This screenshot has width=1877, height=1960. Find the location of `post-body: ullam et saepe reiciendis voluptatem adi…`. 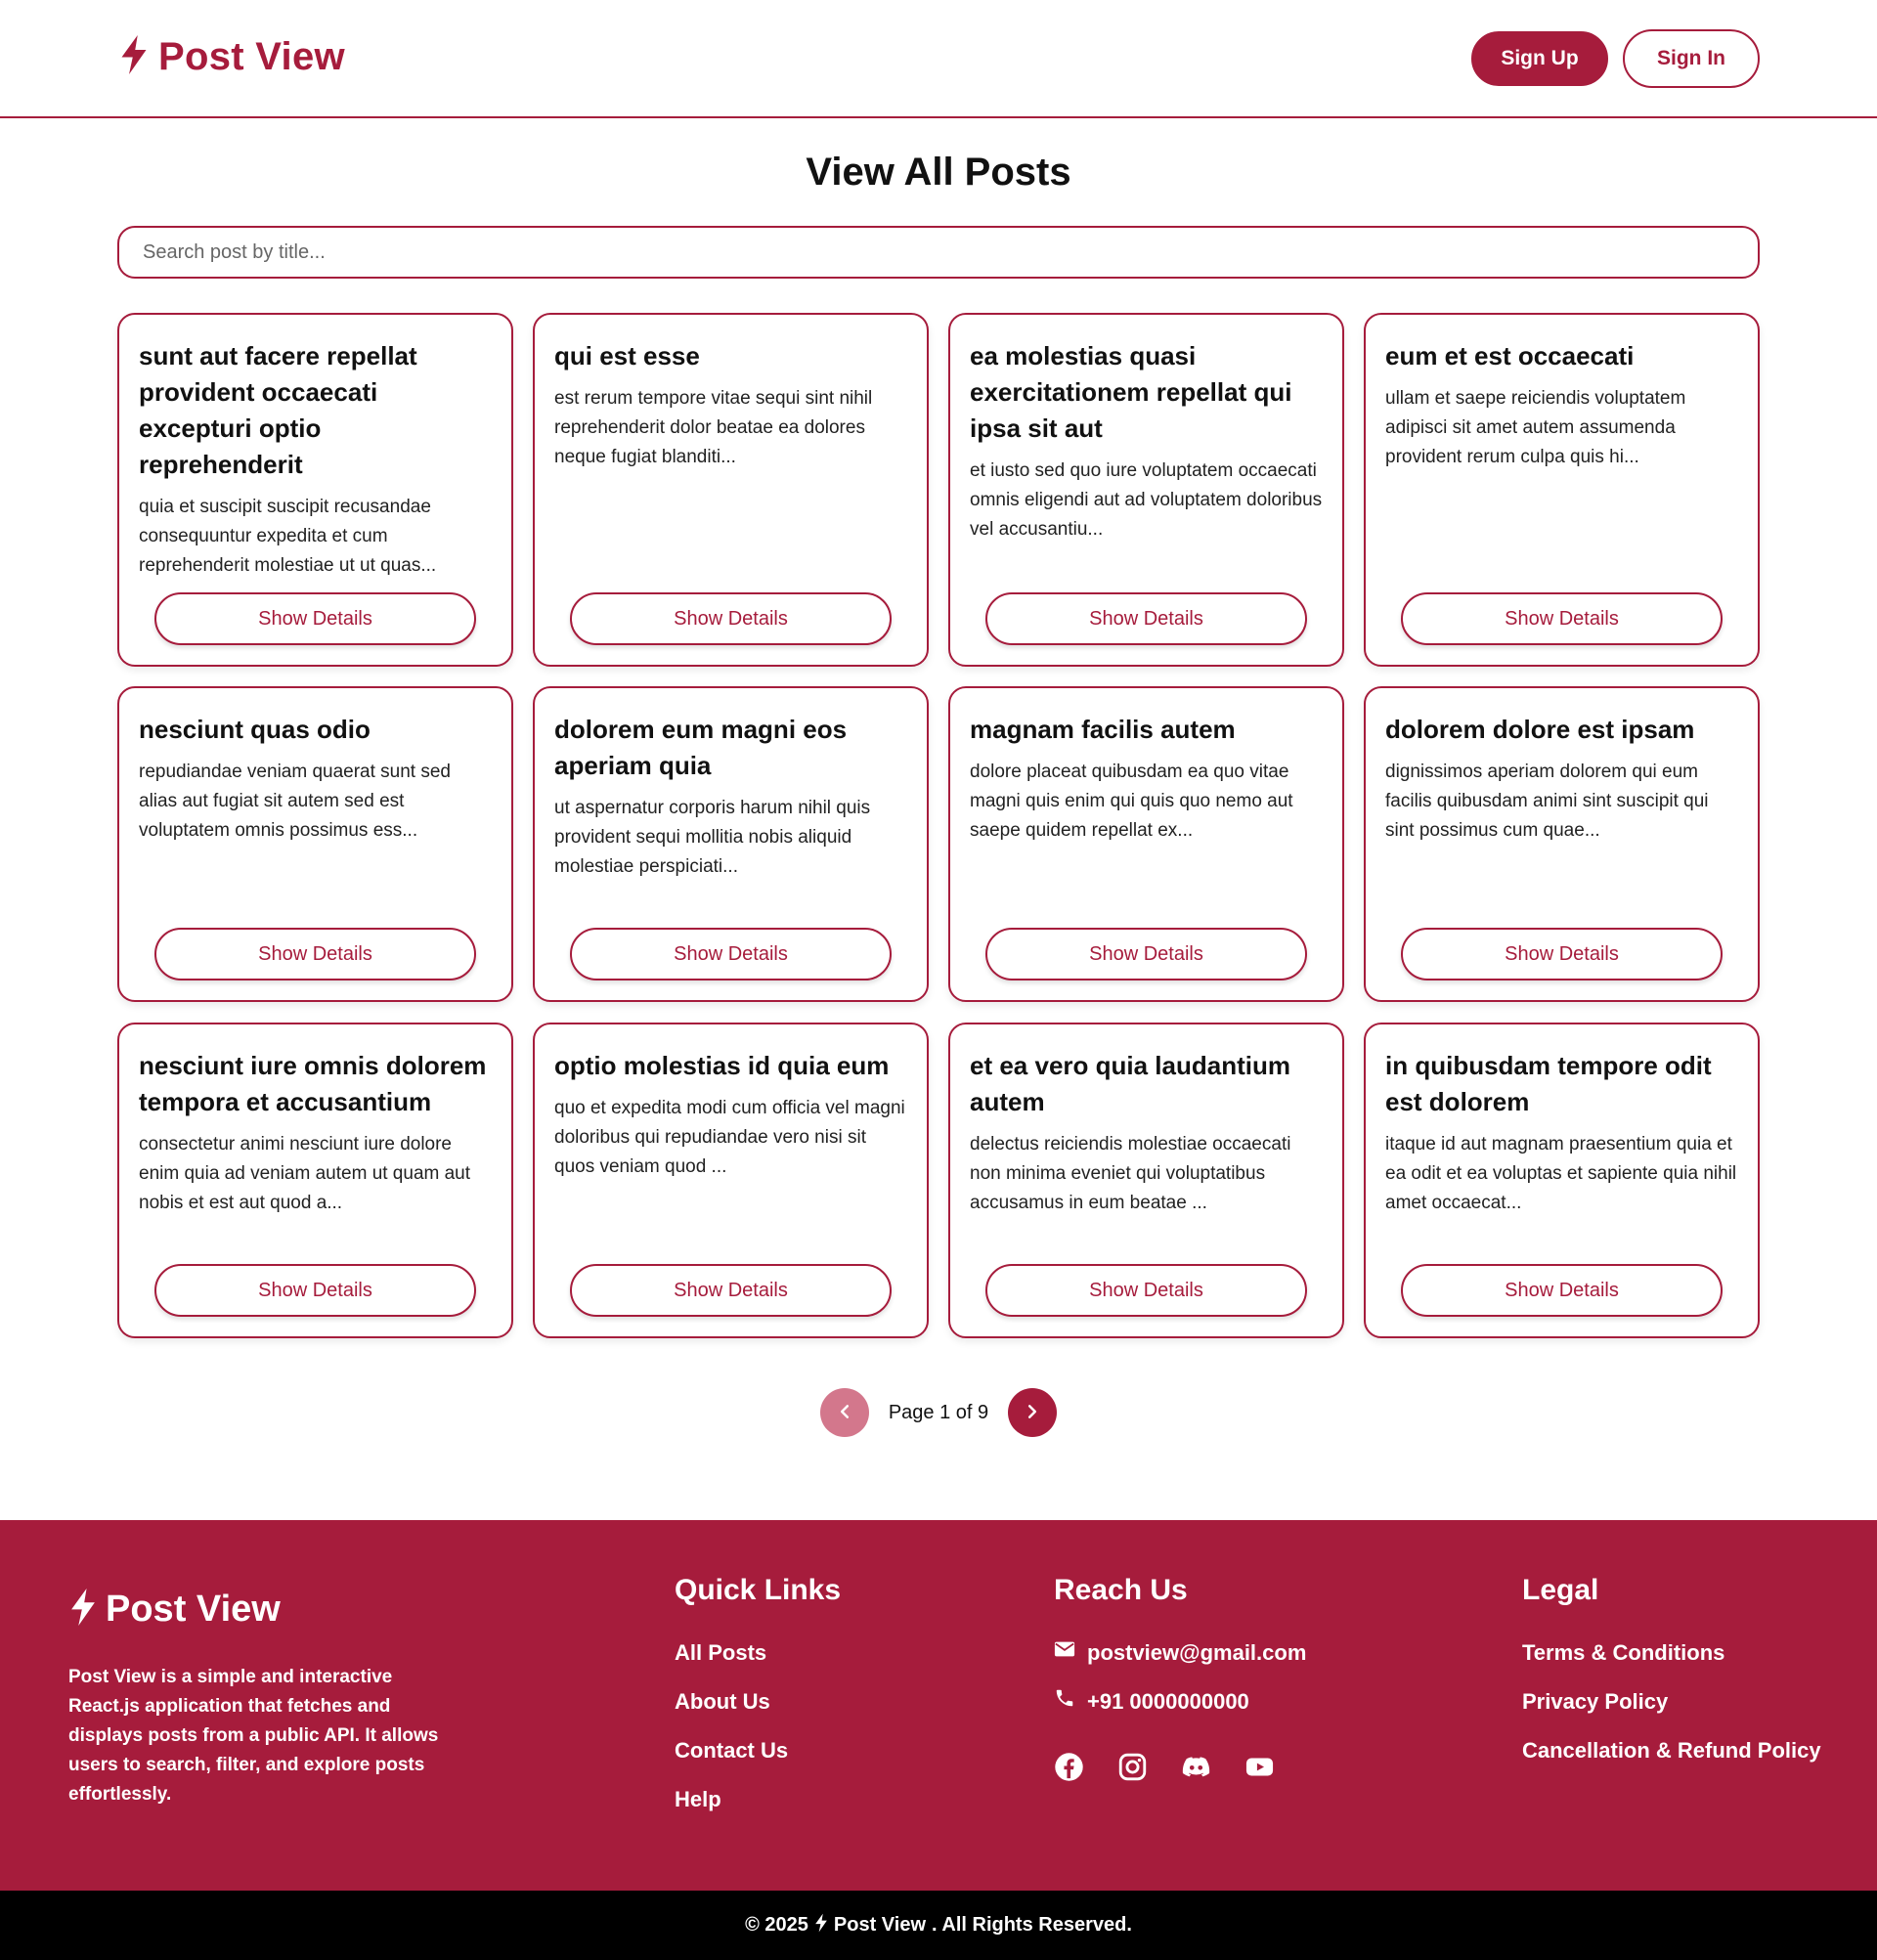

post-body: ullam et saepe reiciendis voluptatem adi… is located at coordinates (1535, 427).